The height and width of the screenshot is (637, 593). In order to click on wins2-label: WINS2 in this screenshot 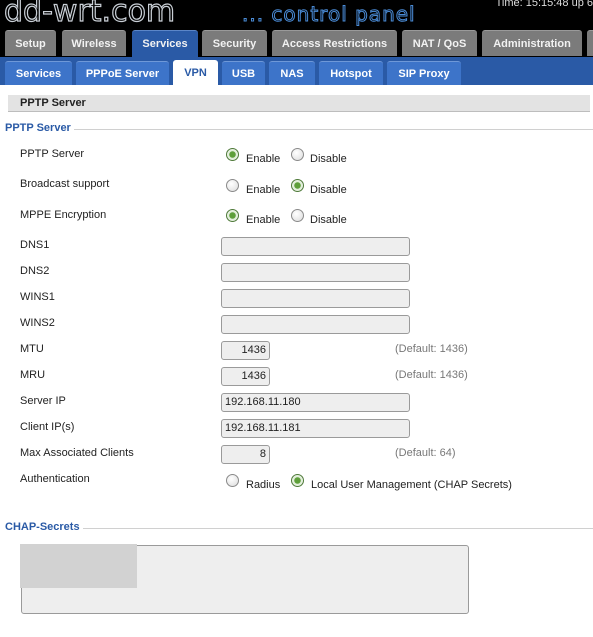, I will do `click(37, 323)`.